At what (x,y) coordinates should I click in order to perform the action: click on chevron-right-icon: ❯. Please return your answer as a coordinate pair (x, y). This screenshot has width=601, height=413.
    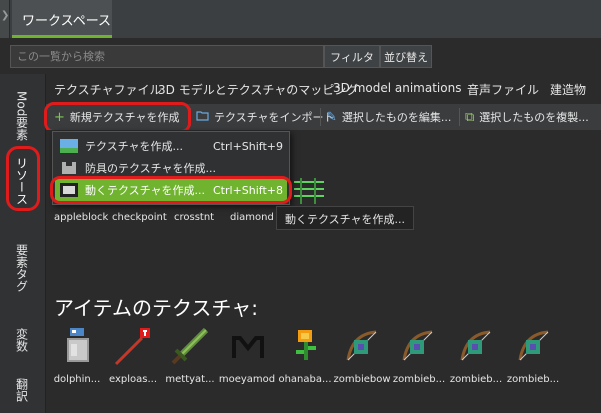
    Looking at the image, I should click on (5, 15).